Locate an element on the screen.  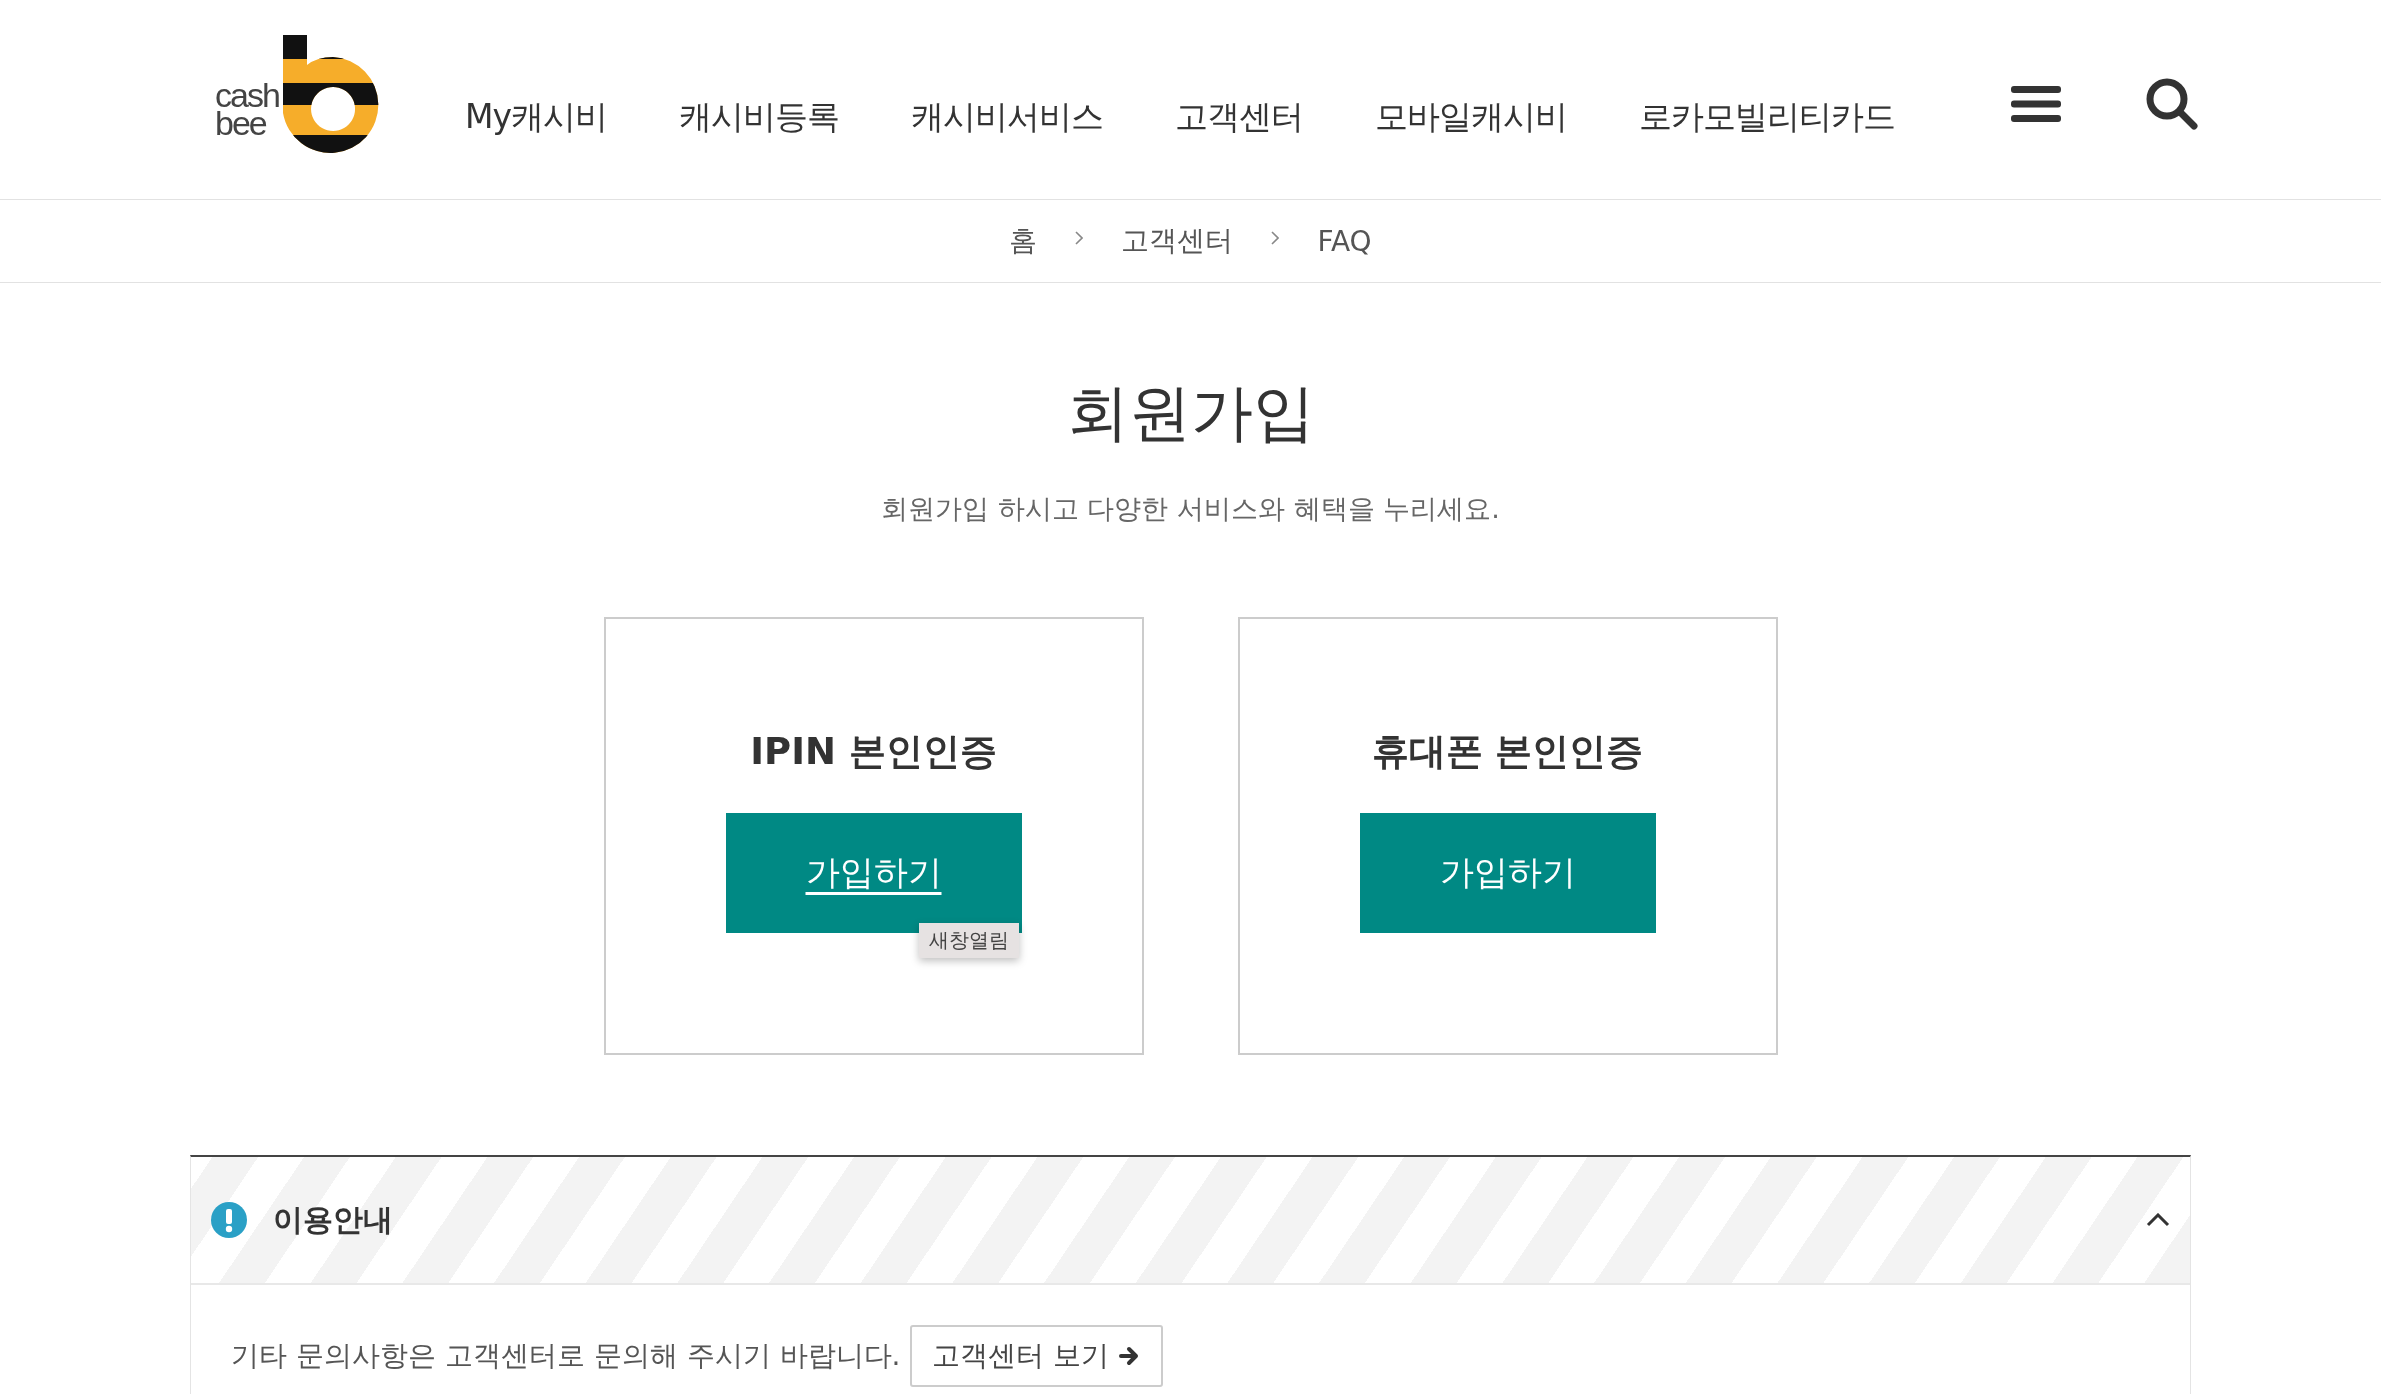
logo-text: bee is located at coordinates (240, 123).